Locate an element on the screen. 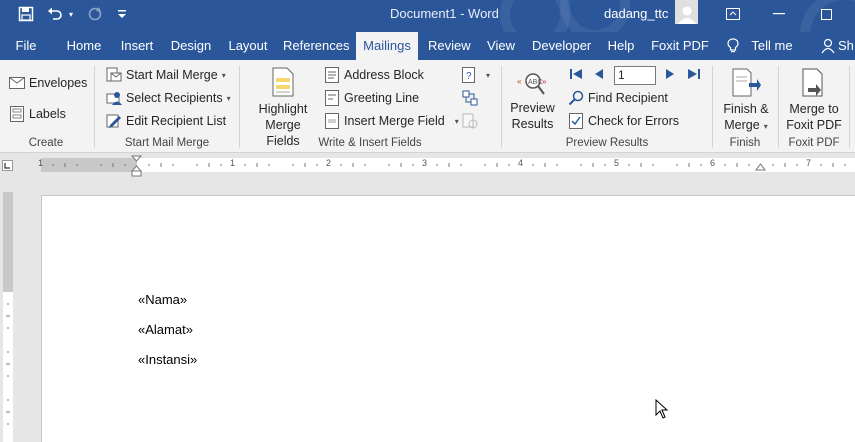 The width and height of the screenshot is (855, 442). finish-merge-button: Finish & Merge ▾ is located at coordinates (746, 101).